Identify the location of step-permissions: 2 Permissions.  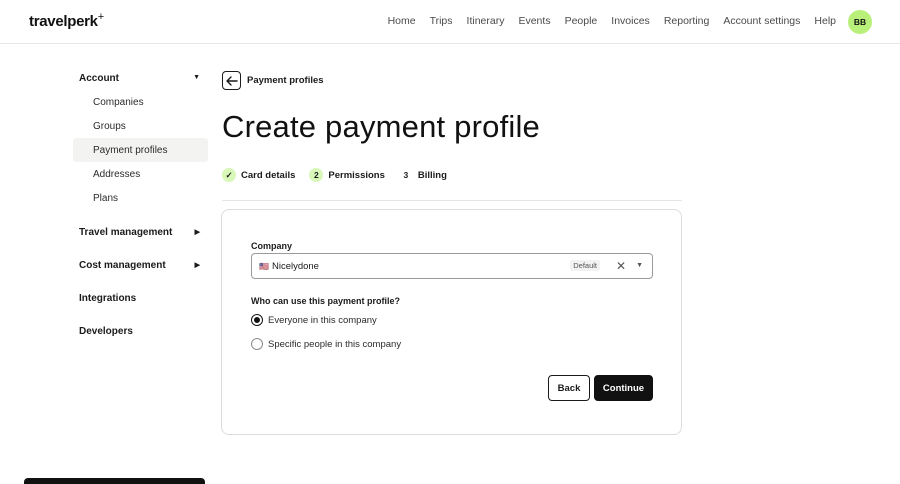
(347, 175).